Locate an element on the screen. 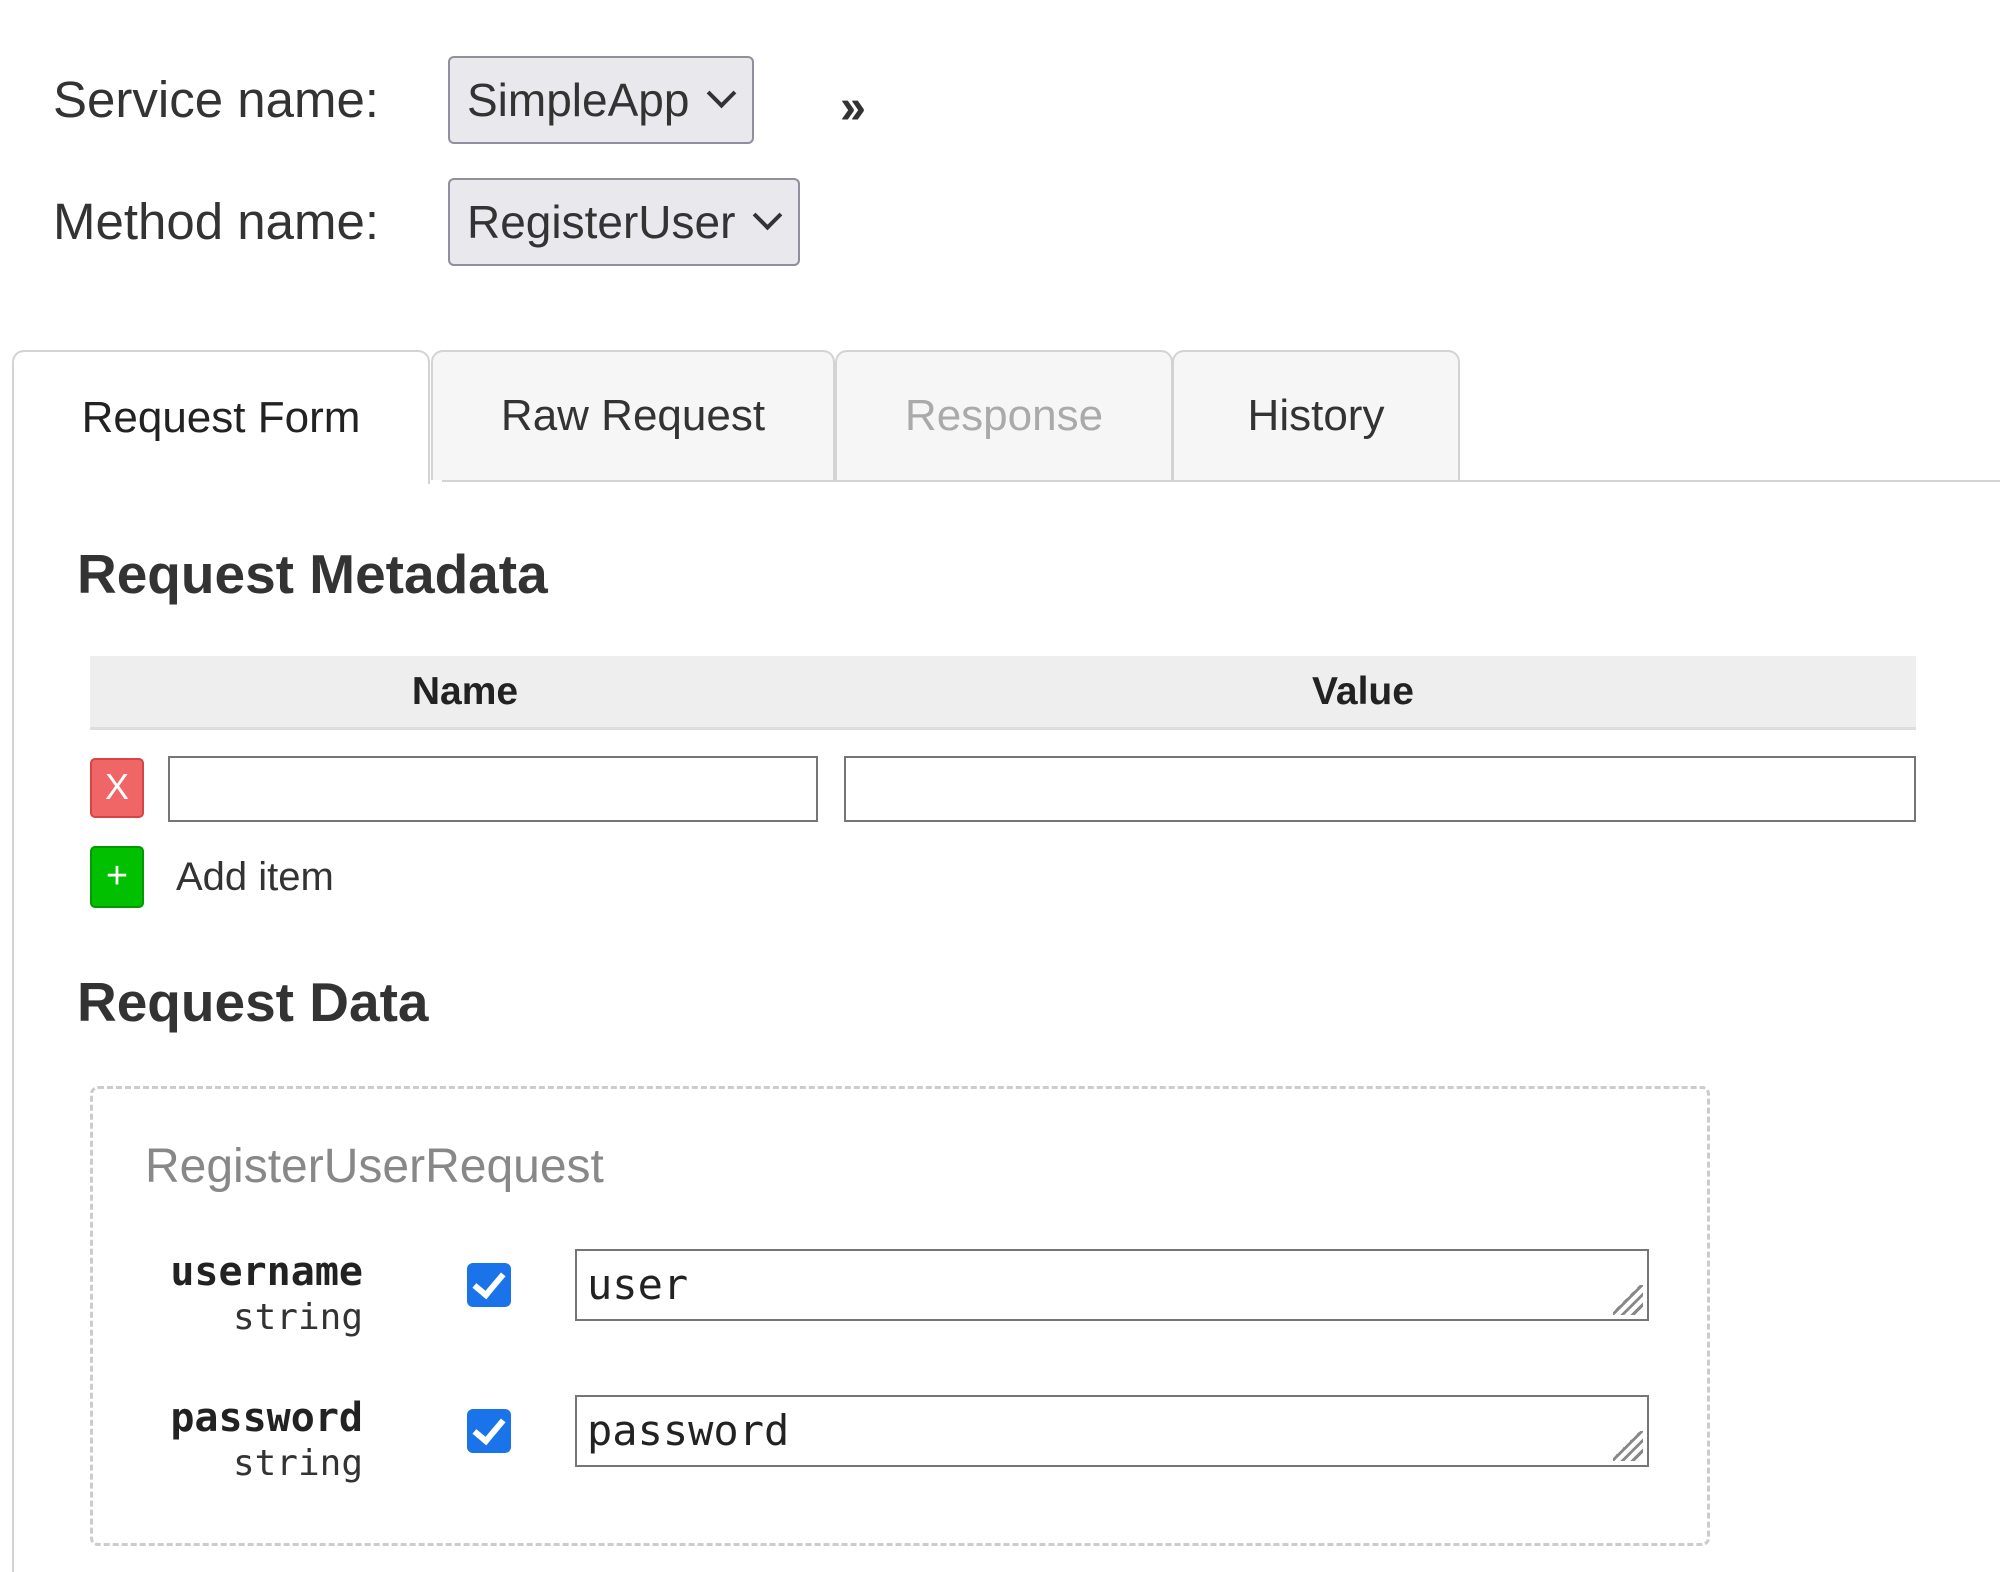 The height and width of the screenshot is (1572, 2000). service-selector-row: Service name: SimpleApp is located at coordinates (404, 100).